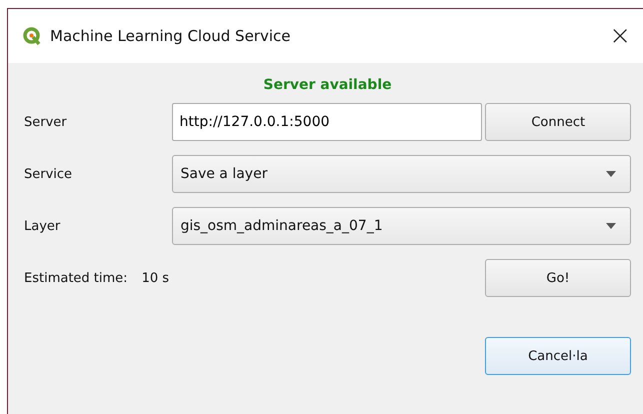 The image size is (643, 414). What do you see at coordinates (46, 122) in the screenshot?
I see `field-label: Server` at bounding box center [46, 122].